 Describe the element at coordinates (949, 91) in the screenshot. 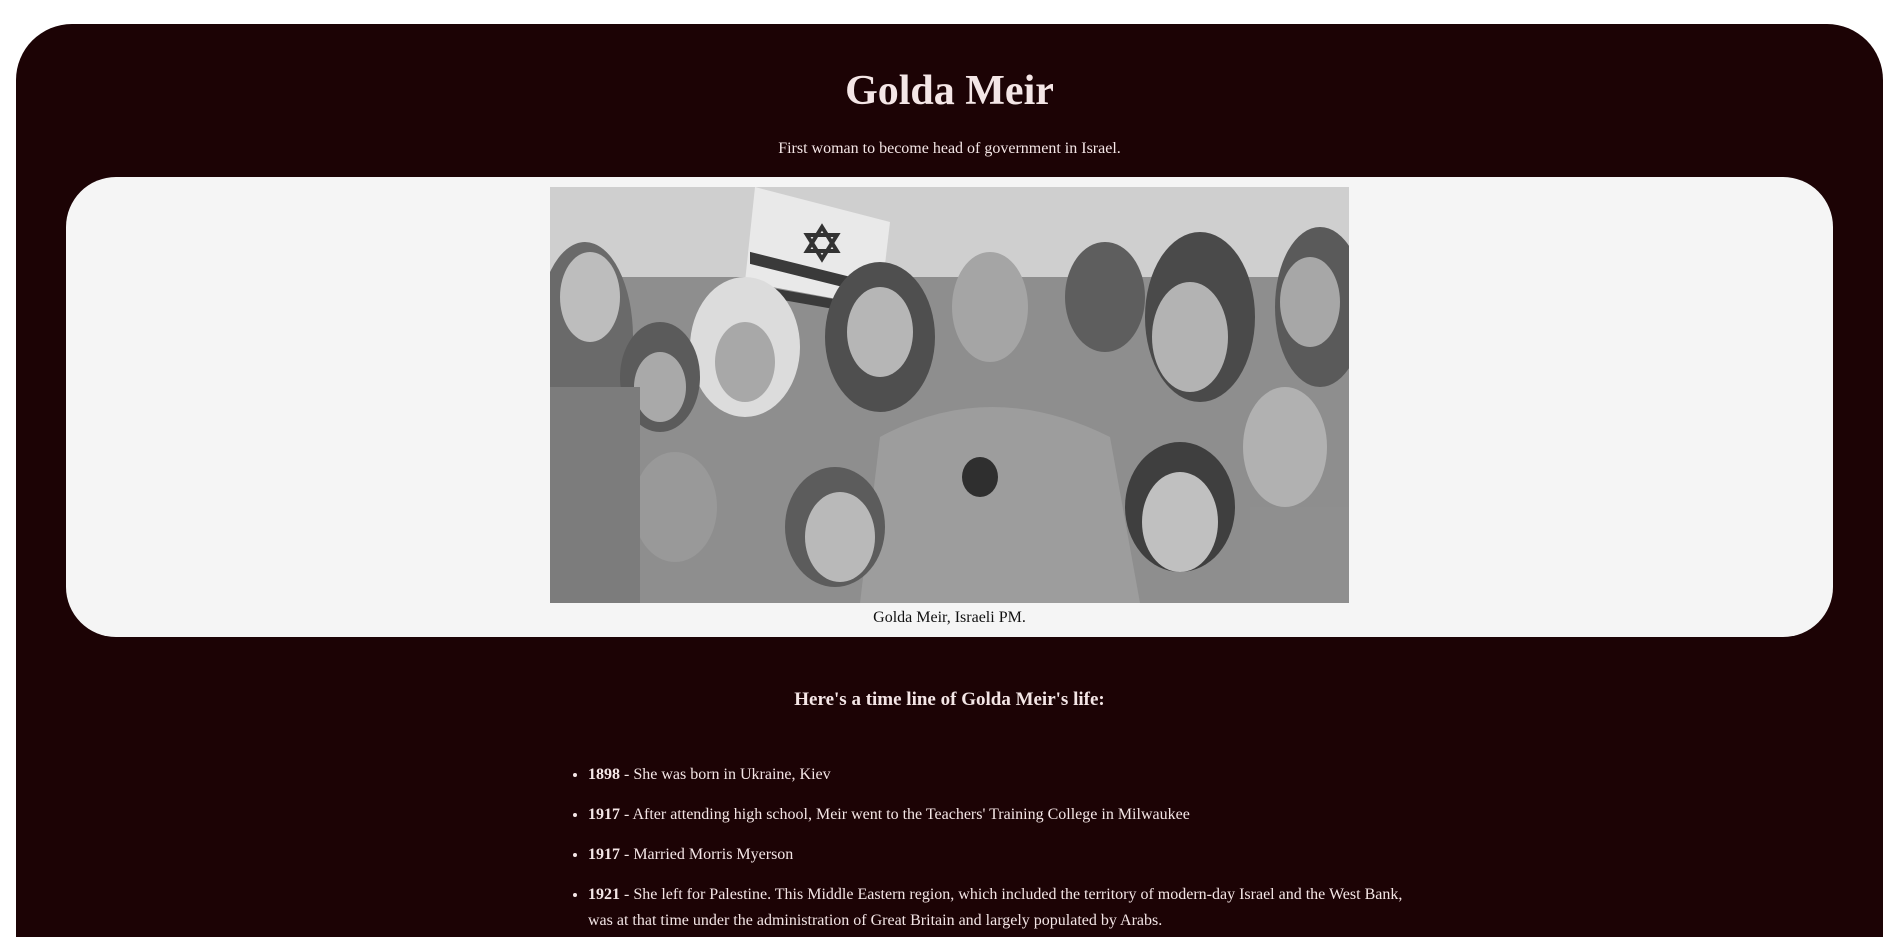

I see `page-title: Golda Meir` at that location.